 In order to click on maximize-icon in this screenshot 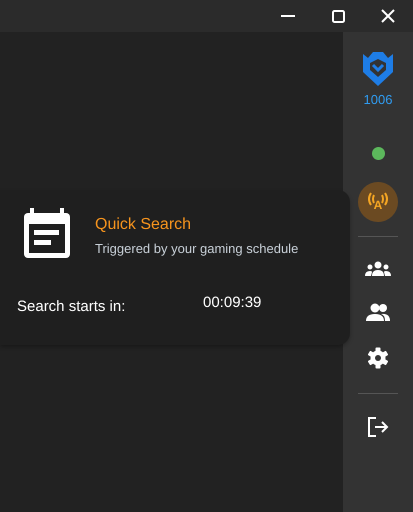, I will do `click(338, 16)`.